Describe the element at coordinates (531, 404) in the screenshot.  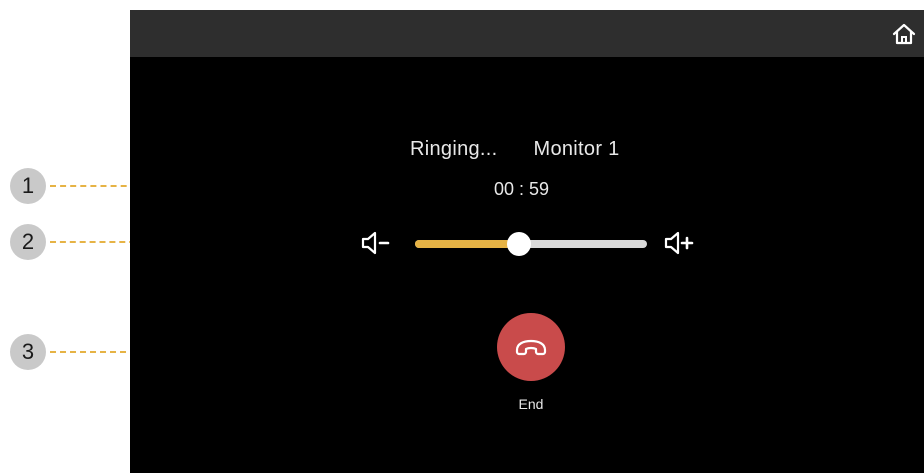
I see `end-call-label: End` at that location.